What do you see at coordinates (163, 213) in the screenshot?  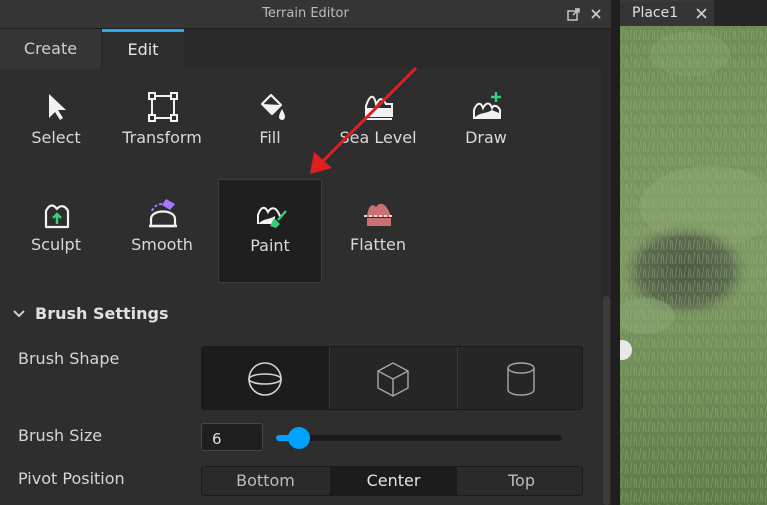 I see `smooth-icon` at bounding box center [163, 213].